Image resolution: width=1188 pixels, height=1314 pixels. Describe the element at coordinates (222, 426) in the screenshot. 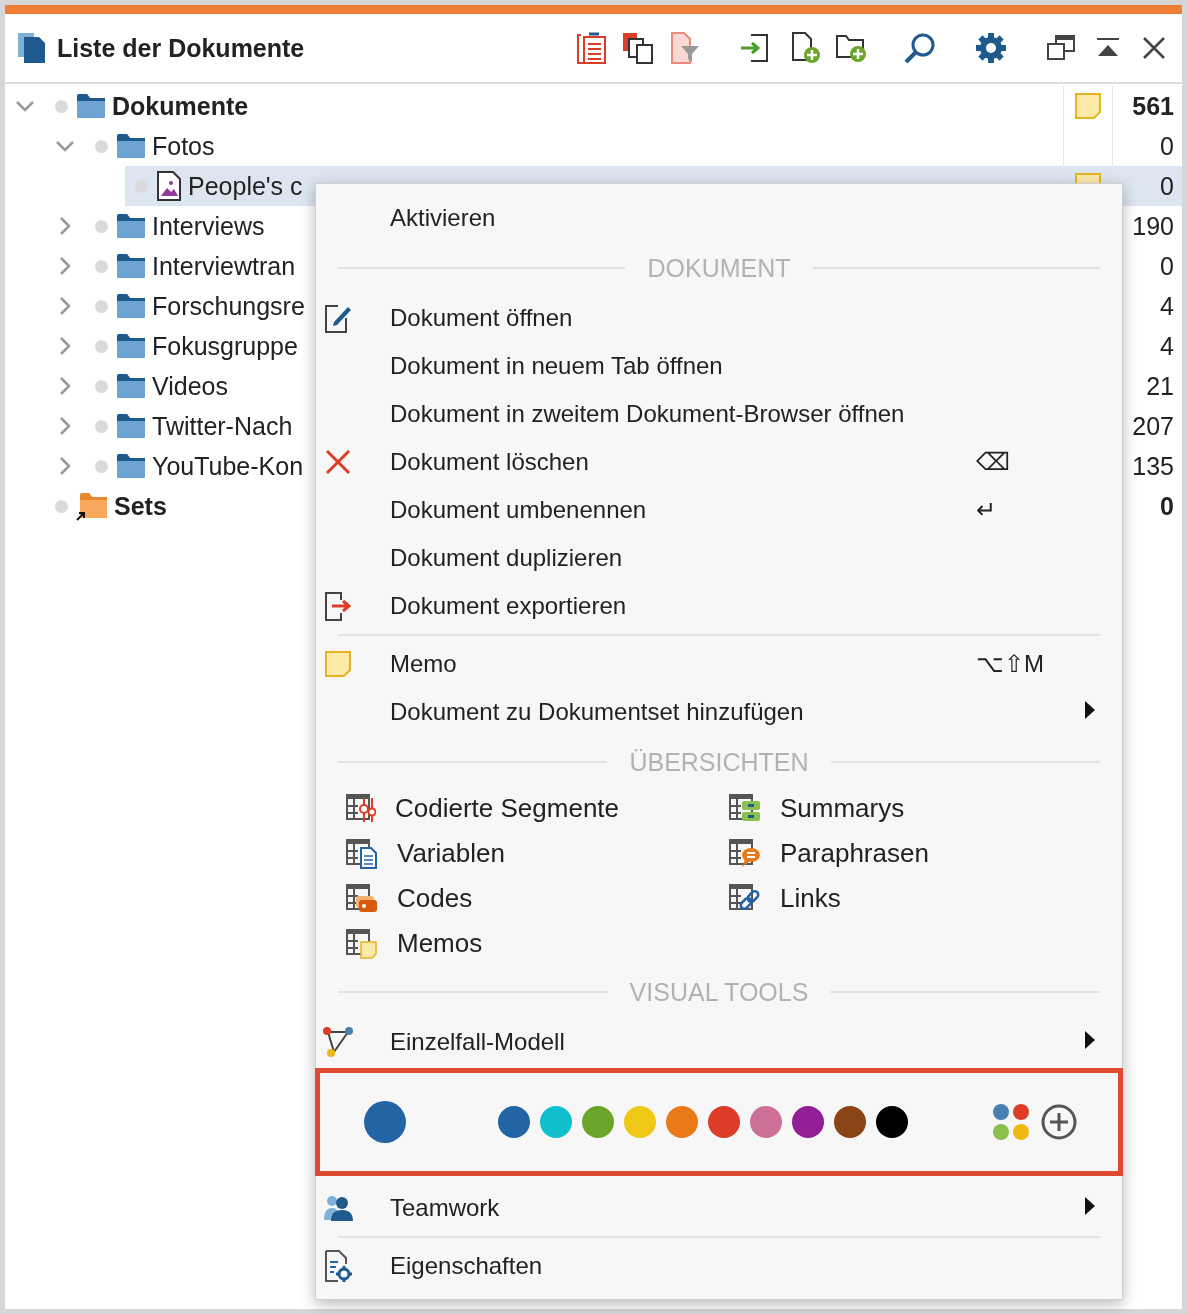

I see `tree-label: Twitter-Nach` at that location.